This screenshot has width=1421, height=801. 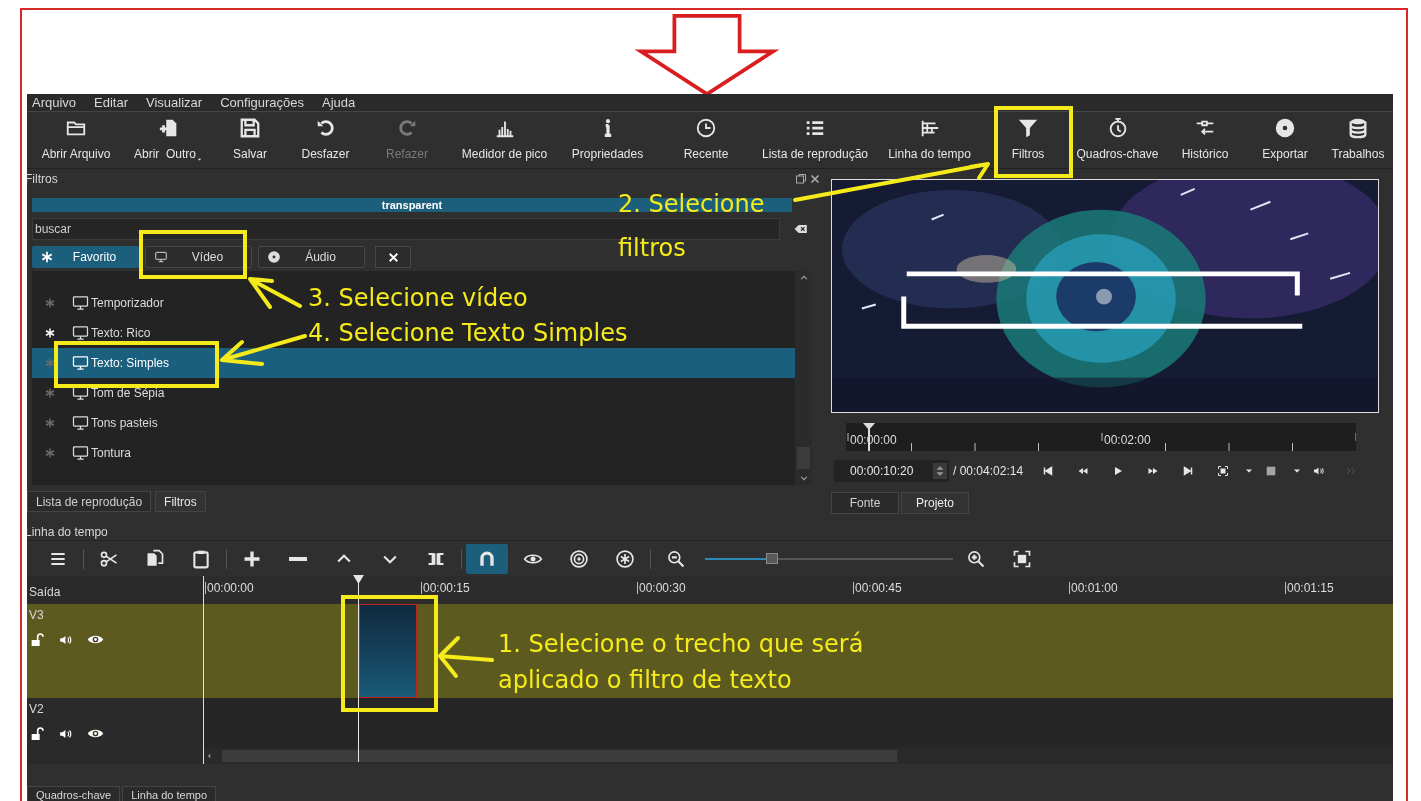 I want to click on filter-tab: Favorito, so click(x=85, y=257).